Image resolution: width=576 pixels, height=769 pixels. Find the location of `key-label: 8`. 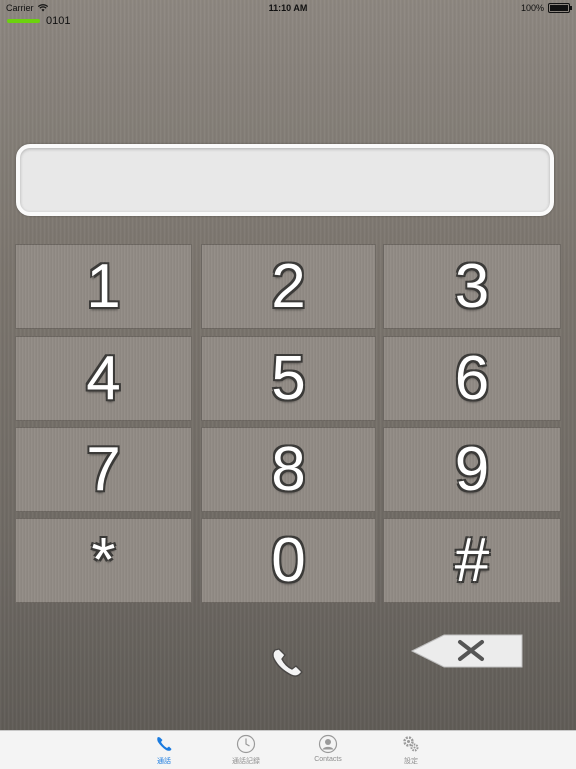

key-label: 8 is located at coordinates (288, 469).